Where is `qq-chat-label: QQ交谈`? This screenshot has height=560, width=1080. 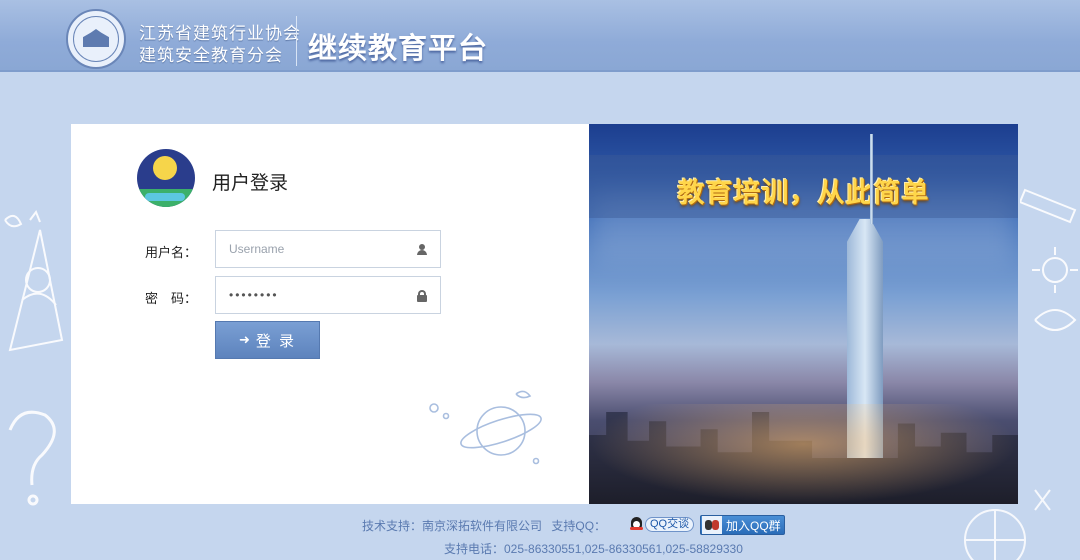 qq-chat-label: QQ交谈 is located at coordinates (670, 524).